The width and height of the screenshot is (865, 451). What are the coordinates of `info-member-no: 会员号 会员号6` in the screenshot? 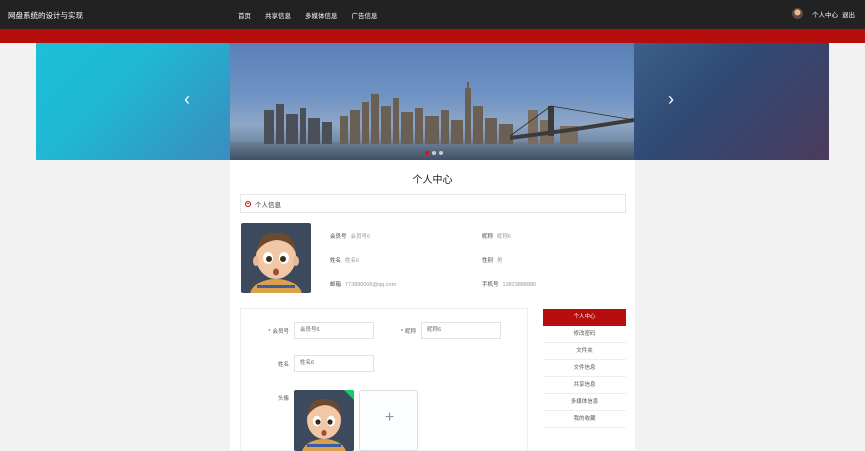 It's located at (350, 237).